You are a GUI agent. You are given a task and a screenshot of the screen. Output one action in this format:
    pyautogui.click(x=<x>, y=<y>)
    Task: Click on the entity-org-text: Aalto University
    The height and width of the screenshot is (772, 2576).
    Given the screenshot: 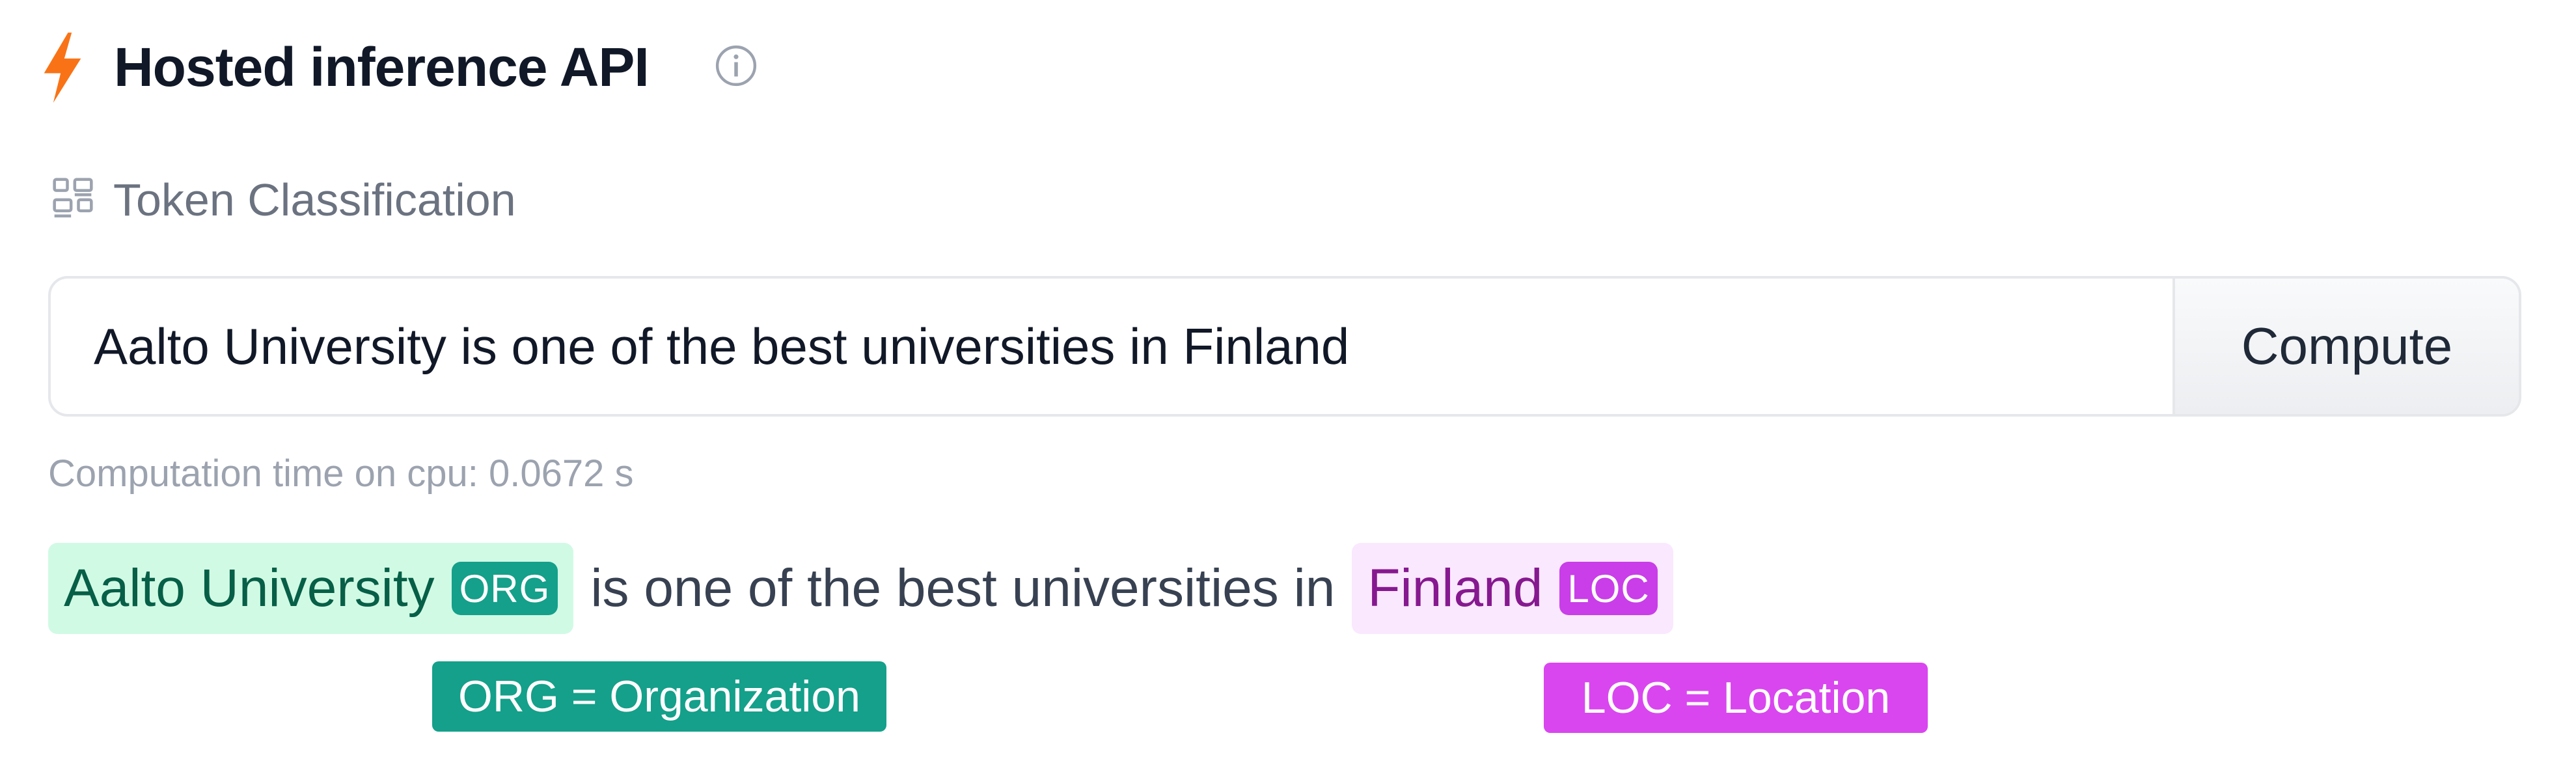 What is the action you would take?
    pyautogui.click(x=250, y=588)
    